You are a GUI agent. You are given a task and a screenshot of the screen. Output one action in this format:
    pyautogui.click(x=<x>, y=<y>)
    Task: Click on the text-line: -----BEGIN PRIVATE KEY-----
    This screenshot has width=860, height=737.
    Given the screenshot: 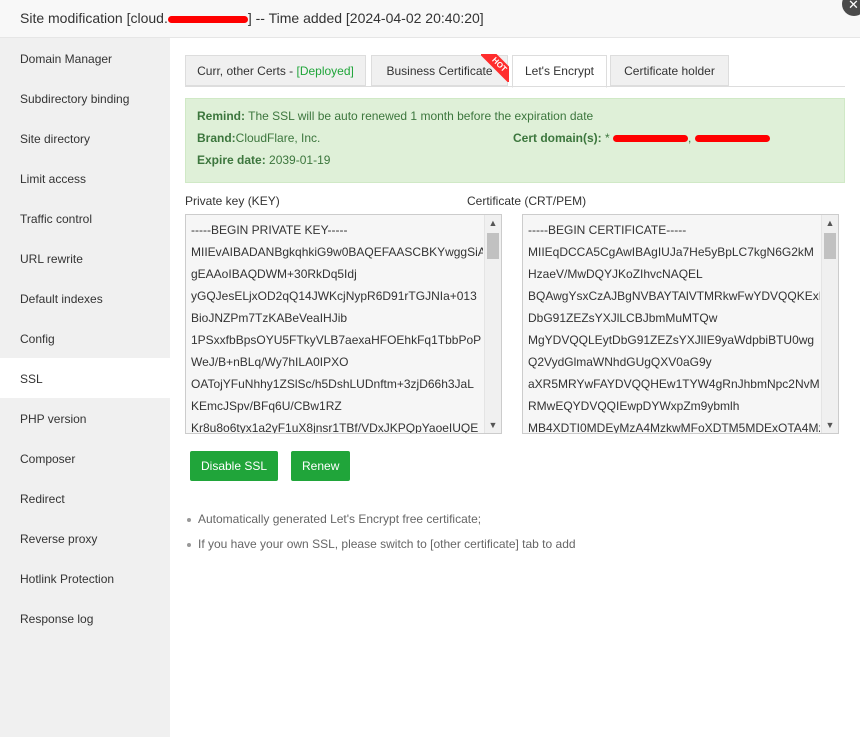 What is the action you would take?
    pyautogui.click(x=269, y=230)
    